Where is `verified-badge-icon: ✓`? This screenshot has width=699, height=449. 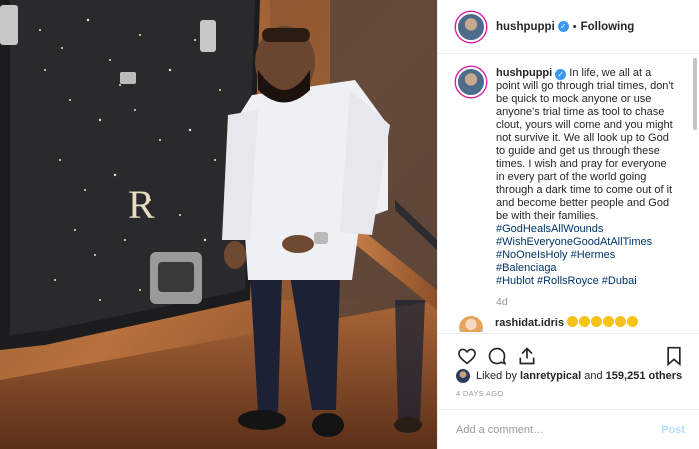
verified-badge-icon: ✓ is located at coordinates (563, 26).